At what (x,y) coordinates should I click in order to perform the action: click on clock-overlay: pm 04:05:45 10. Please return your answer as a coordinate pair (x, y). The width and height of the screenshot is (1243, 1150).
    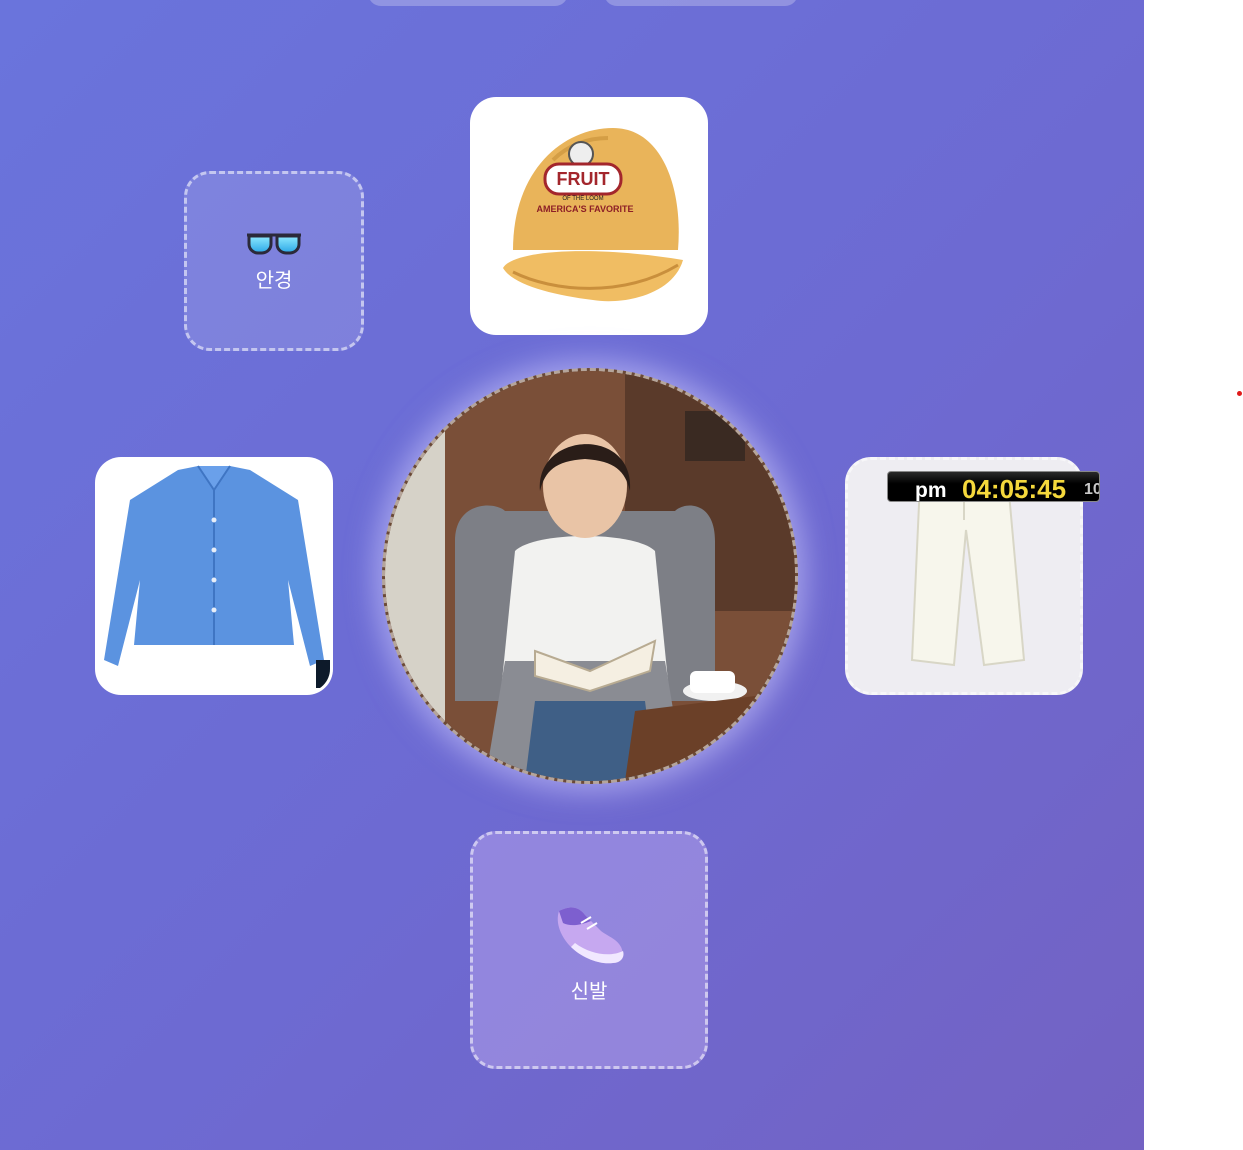
    Looking at the image, I should click on (993, 486).